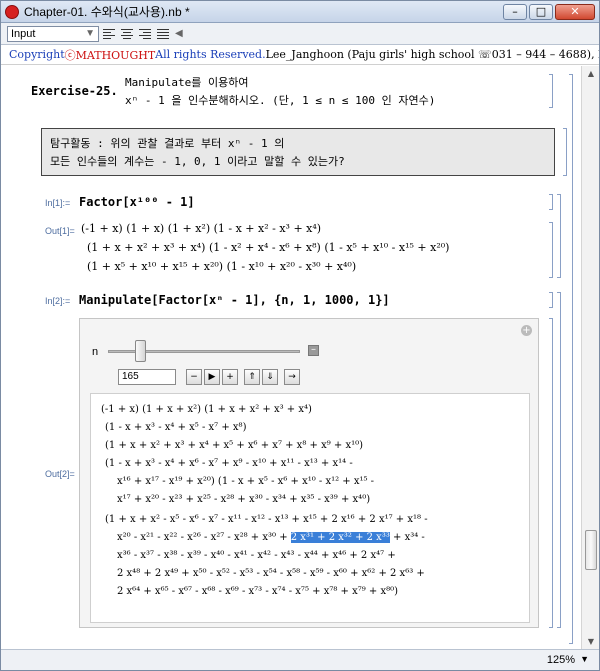  What do you see at coordinates (90, 33) in the screenshot?
I see `chevron-down-icon: ▼` at bounding box center [90, 33].